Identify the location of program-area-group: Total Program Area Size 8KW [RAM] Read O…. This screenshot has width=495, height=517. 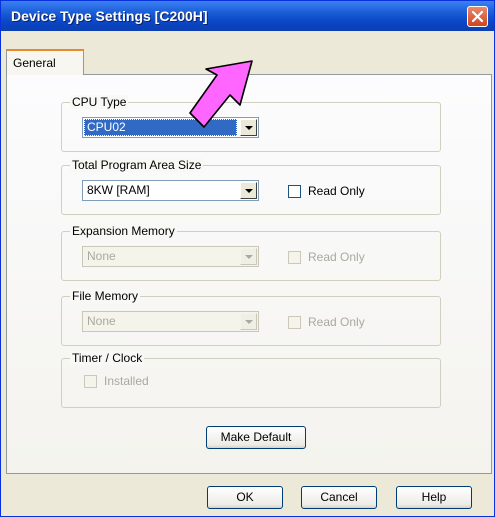
(251, 186).